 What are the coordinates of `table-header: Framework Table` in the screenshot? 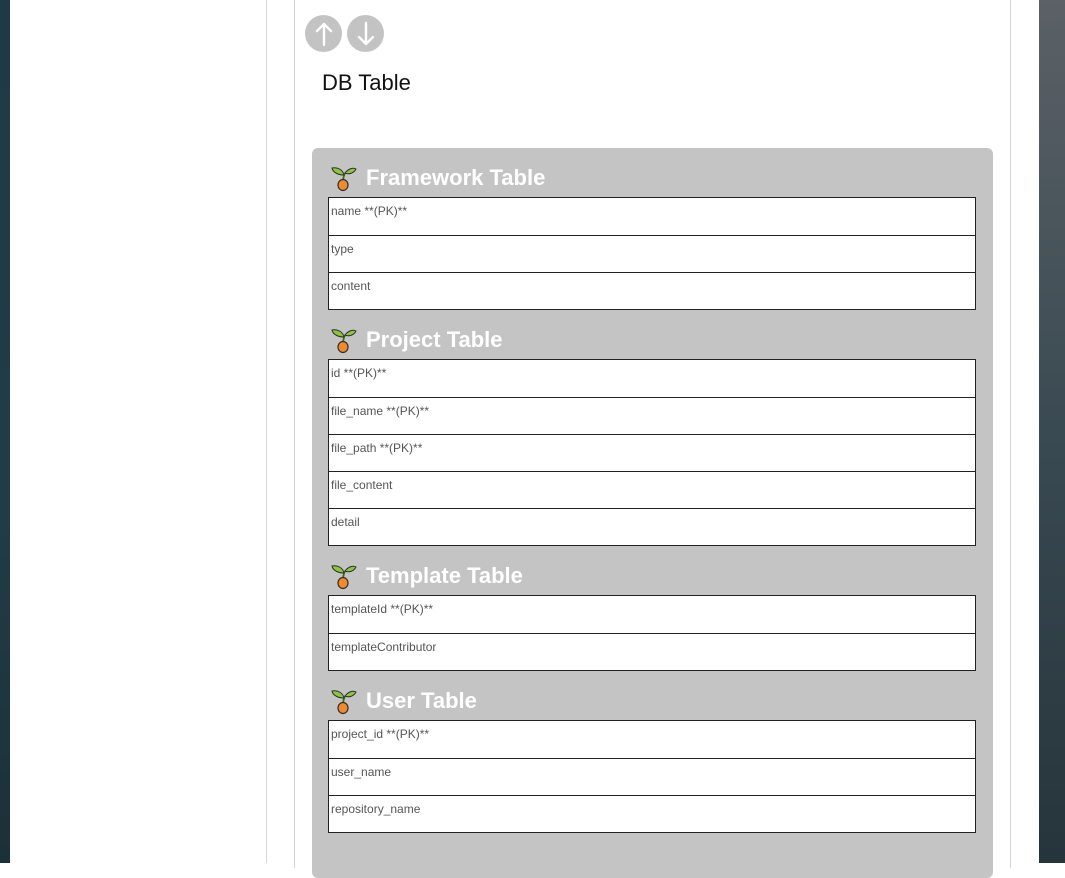 It's located at (653, 178).